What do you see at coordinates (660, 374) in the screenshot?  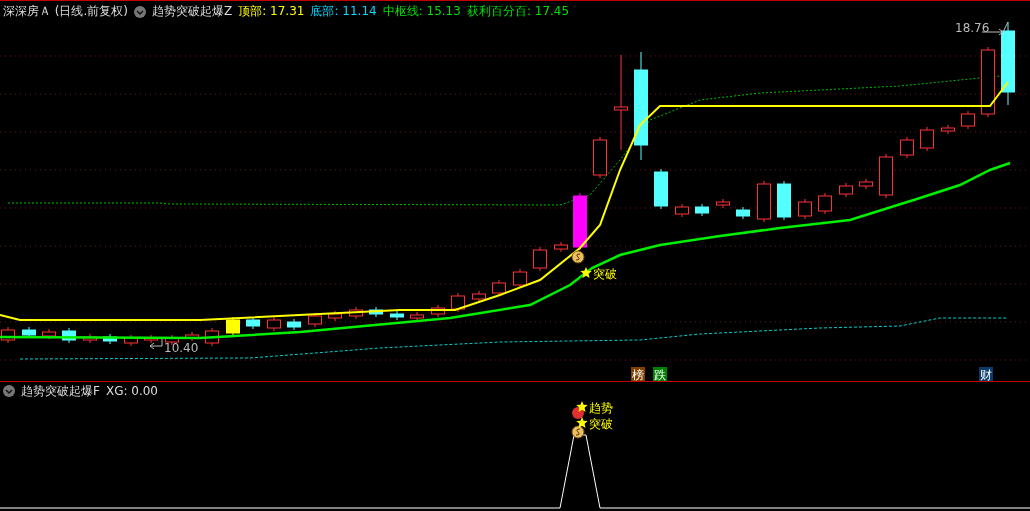 I see `event-badge: 跌` at bounding box center [660, 374].